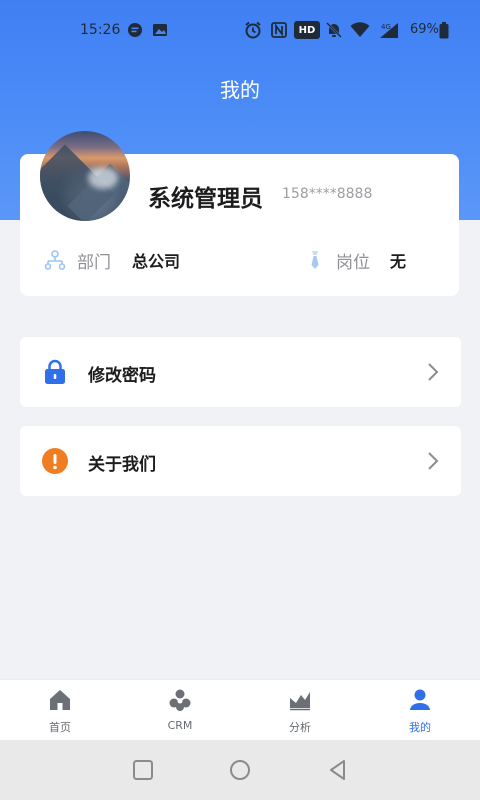  Describe the element at coordinates (300, 700) in the screenshot. I see `chart-icon` at that location.